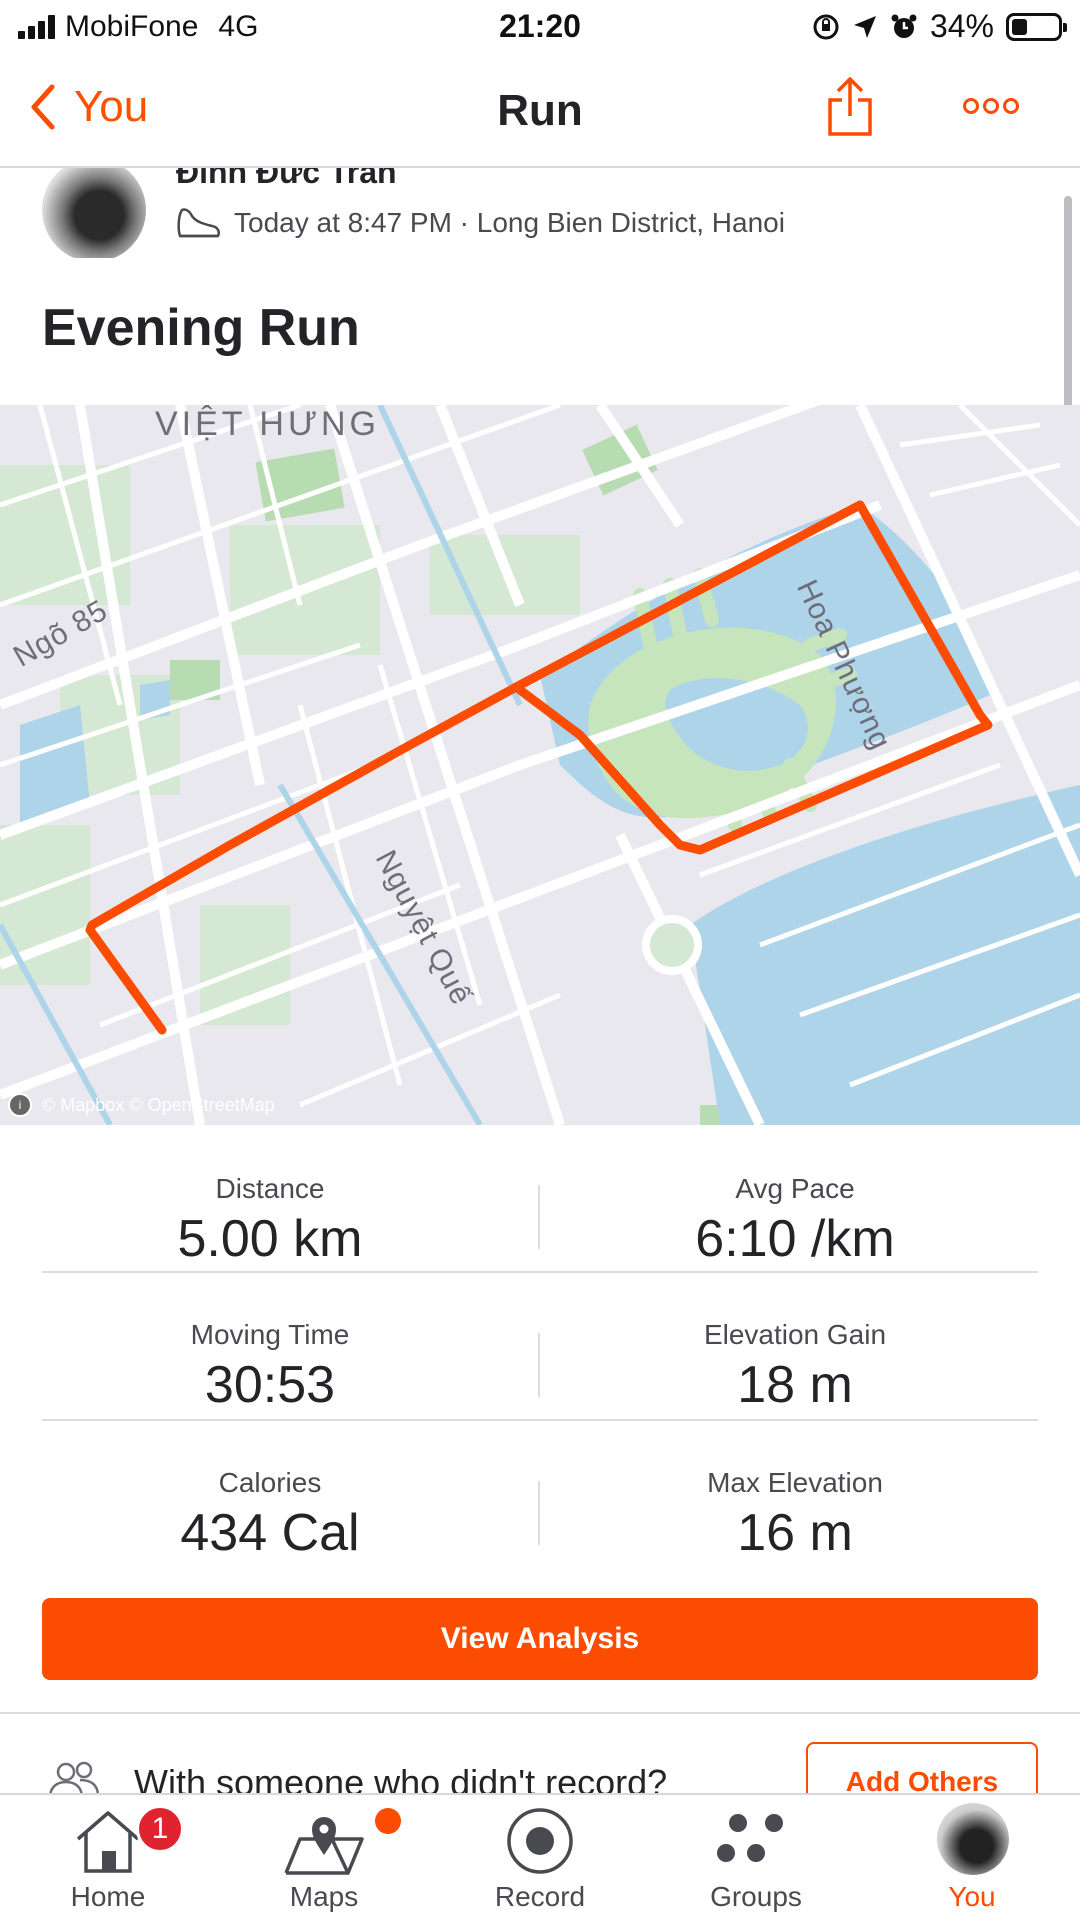 Image resolution: width=1080 pixels, height=1920 pixels. Describe the element at coordinates (108, 1896) in the screenshot. I see `tab-label: Home` at that location.